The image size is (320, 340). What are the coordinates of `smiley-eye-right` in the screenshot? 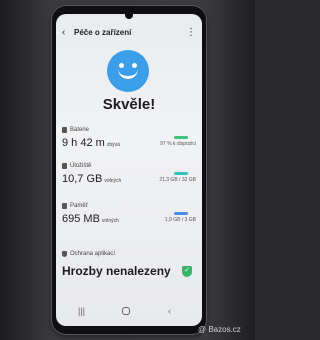 It's located at (134, 65).